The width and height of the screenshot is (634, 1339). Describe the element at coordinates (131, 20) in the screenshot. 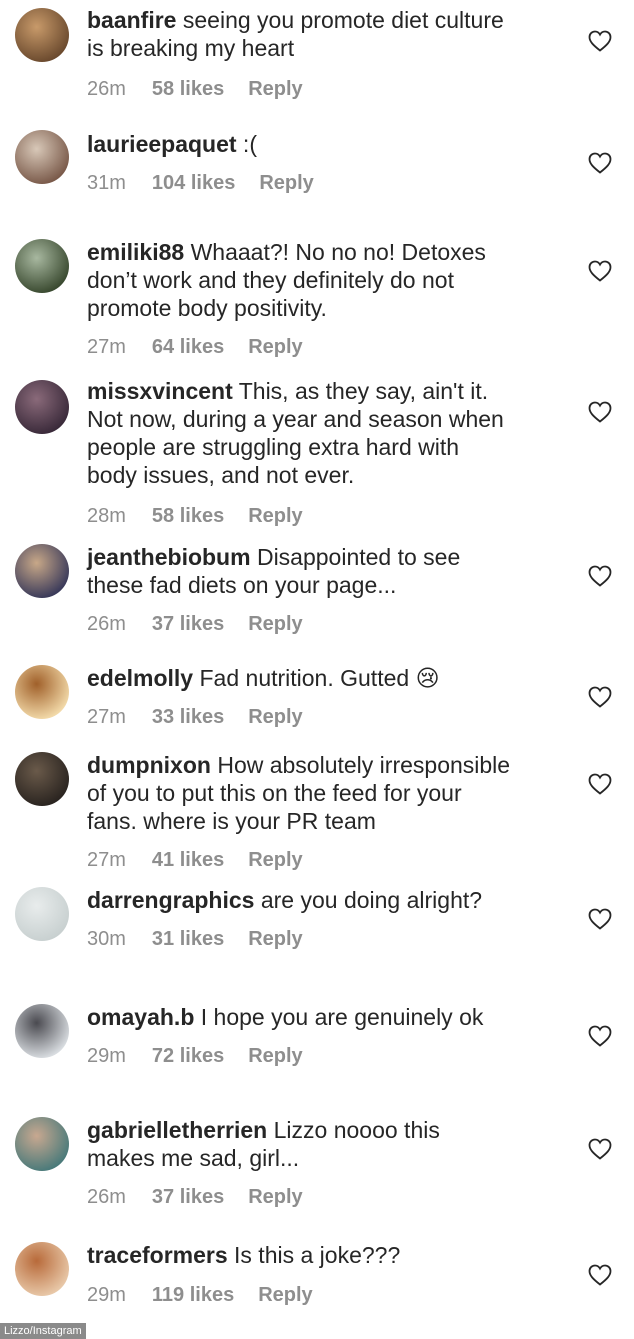

I see `username-link: baanfire` at that location.